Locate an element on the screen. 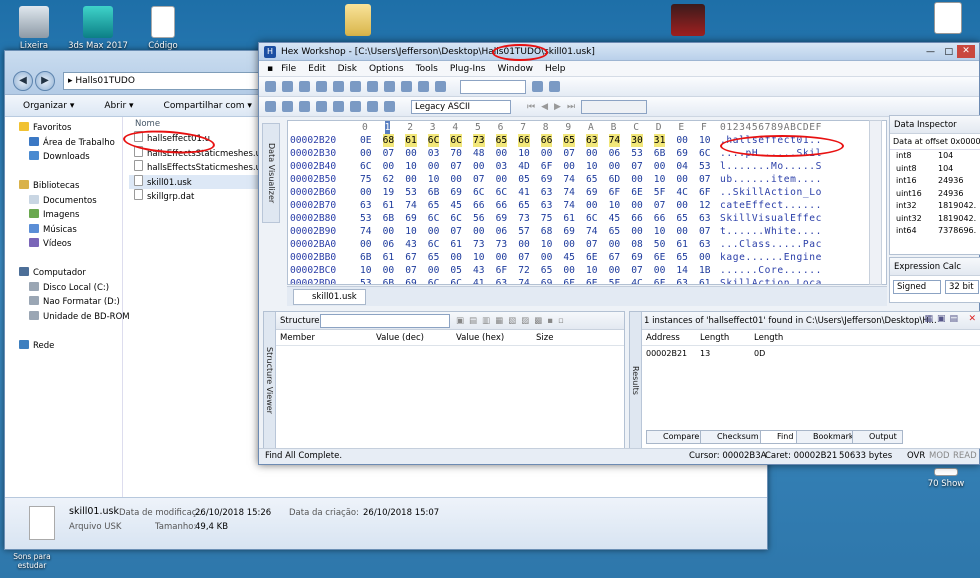  desktop-icon-70show: 70 Show is located at coordinates (946, 478).